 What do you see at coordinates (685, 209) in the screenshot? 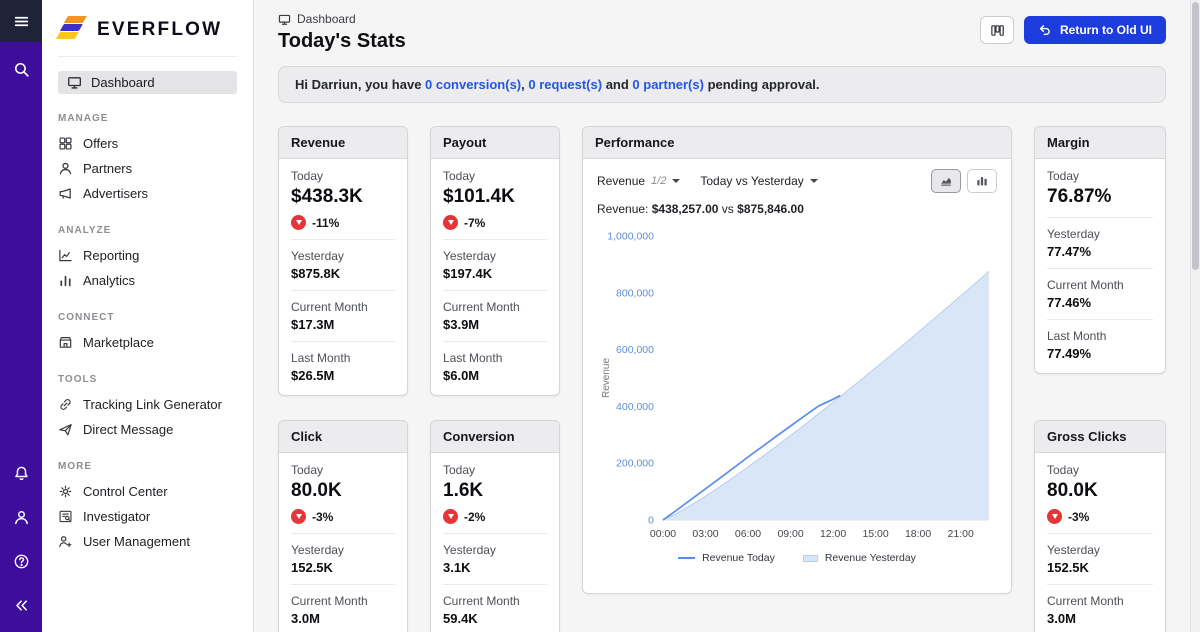
I see `summary-today-value: $438,257.00` at bounding box center [685, 209].